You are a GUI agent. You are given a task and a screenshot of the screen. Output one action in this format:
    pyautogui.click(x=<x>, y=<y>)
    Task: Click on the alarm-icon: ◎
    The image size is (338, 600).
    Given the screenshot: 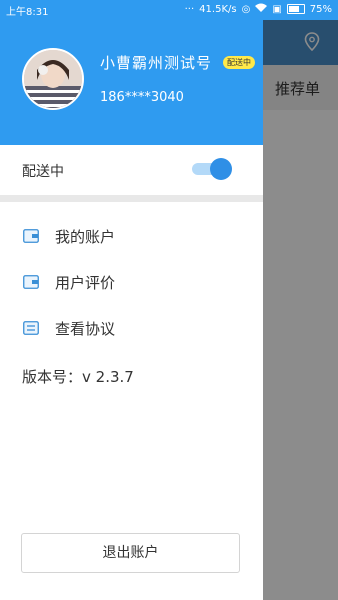 What is the action you would take?
    pyautogui.click(x=246, y=9)
    